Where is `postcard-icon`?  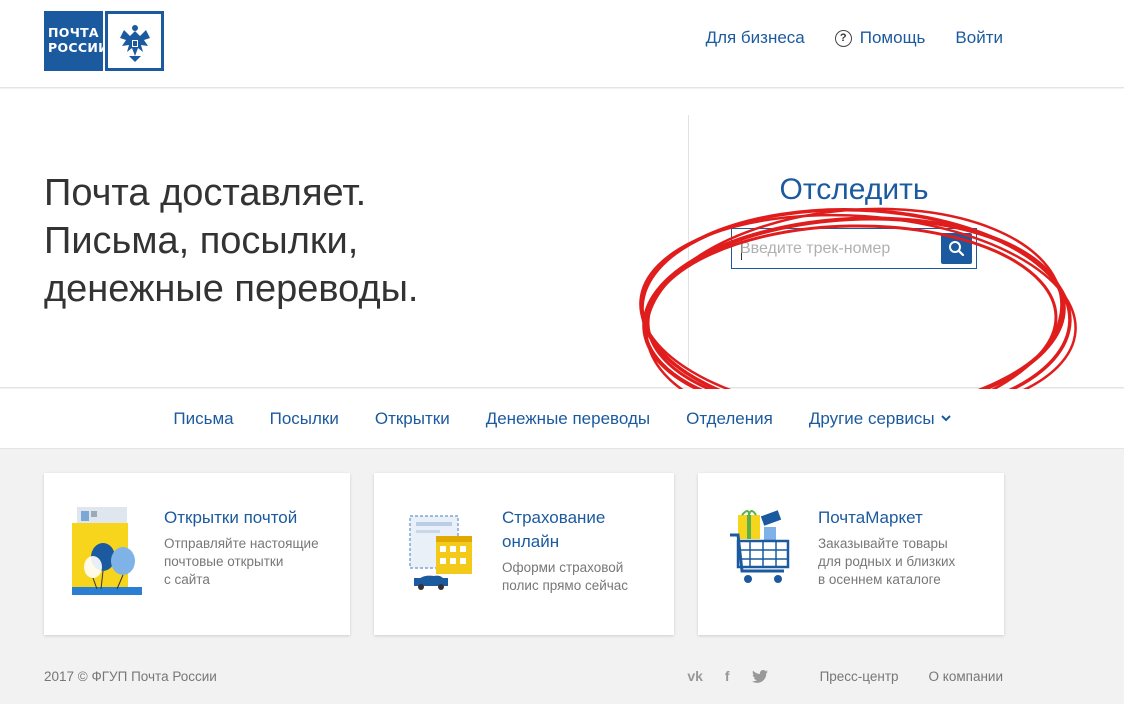
postcard-icon is located at coordinates (107, 551).